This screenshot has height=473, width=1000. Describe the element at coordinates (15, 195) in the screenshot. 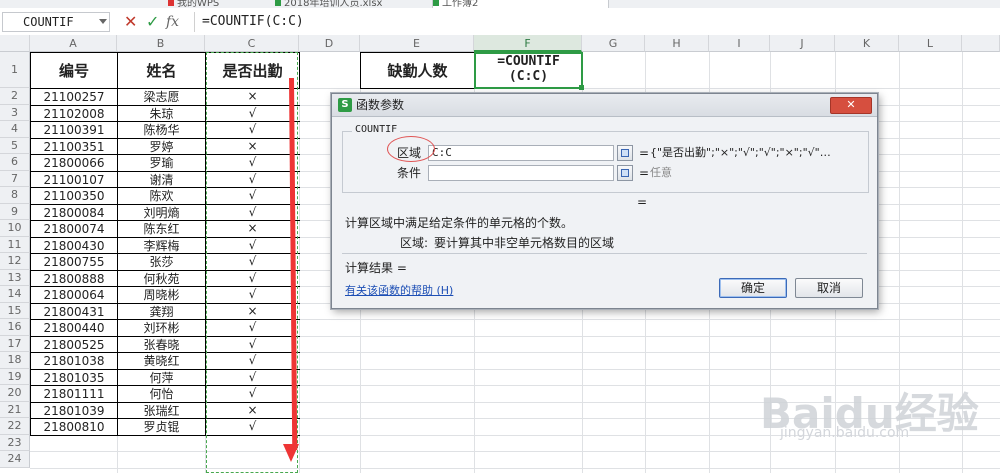

I see `row-header-8: 8` at that location.